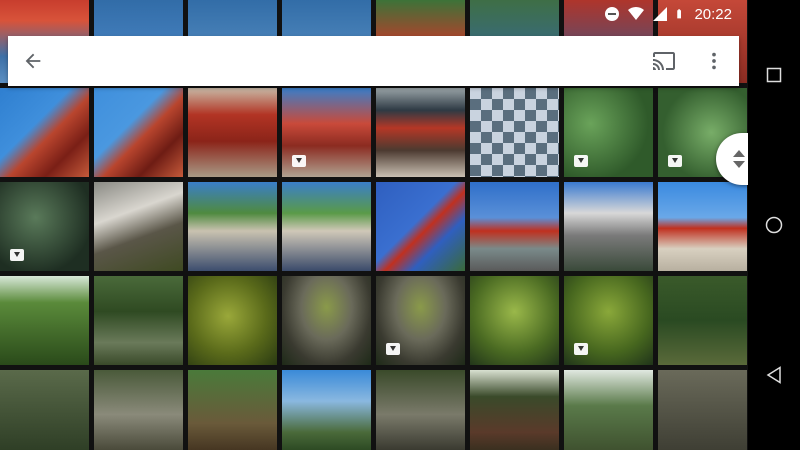 This screenshot has width=800, height=450. What do you see at coordinates (44, 320) in the screenshot?
I see `photo-forest-ferns` at bounding box center [44, 320].